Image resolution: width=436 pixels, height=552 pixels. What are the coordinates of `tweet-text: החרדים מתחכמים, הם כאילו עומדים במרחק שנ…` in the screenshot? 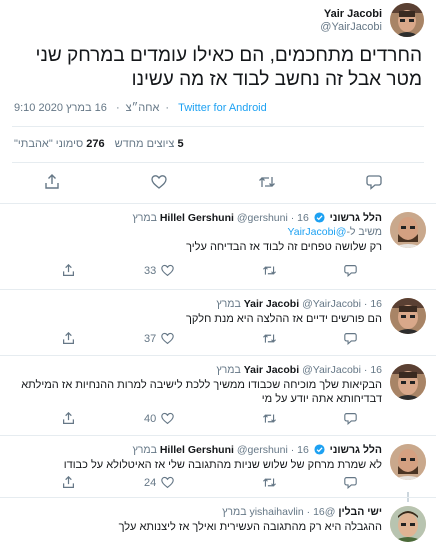 It's located at (228, 67).